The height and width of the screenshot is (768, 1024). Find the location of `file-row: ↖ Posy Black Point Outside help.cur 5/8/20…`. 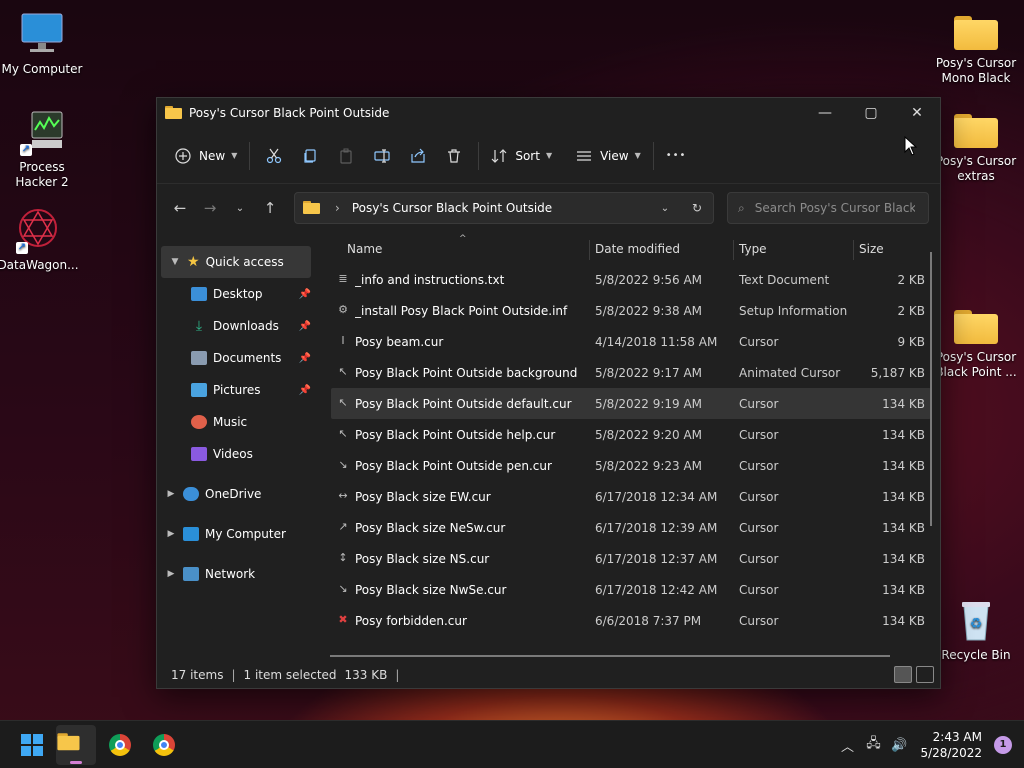

file-row: ↖ Posy Black Point Outside help.cur 5/8/20… is located at coordinates (631, 434).